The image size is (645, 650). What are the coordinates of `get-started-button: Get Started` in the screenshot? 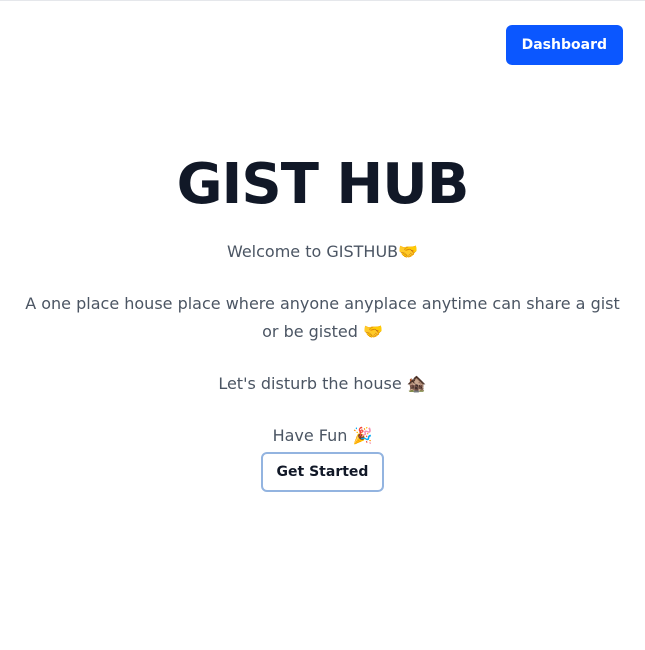 It's located at (322, 472).